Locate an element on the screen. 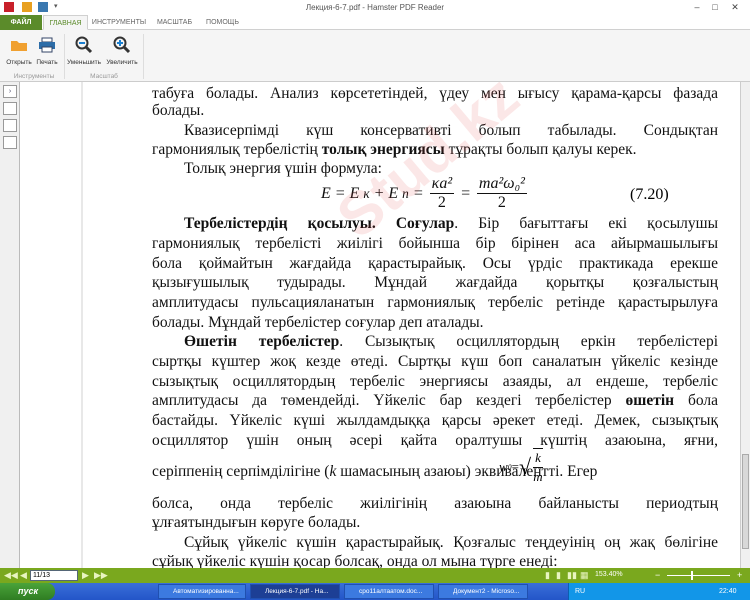  sqrt-sign: √ is located at coordinates (525, 466).